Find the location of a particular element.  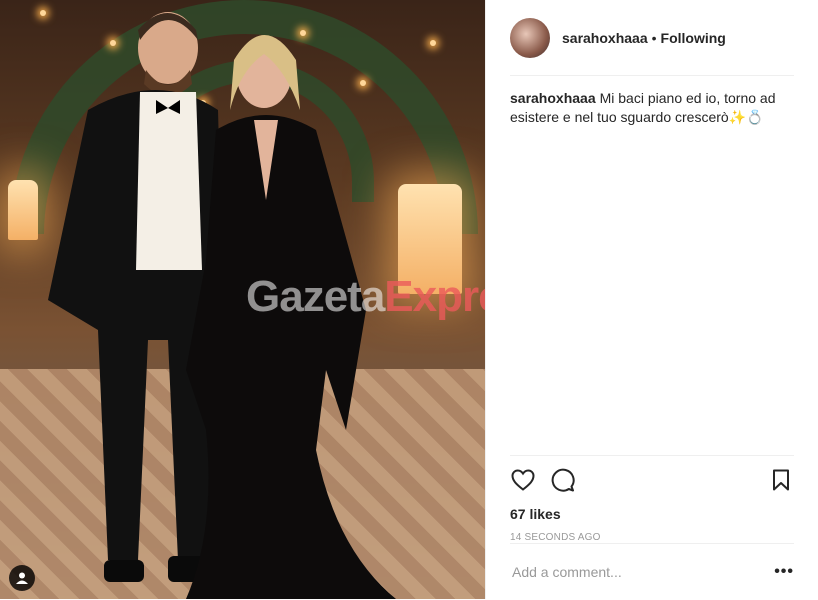

likes-count: 67 likes is located at coordinates (652, 514).